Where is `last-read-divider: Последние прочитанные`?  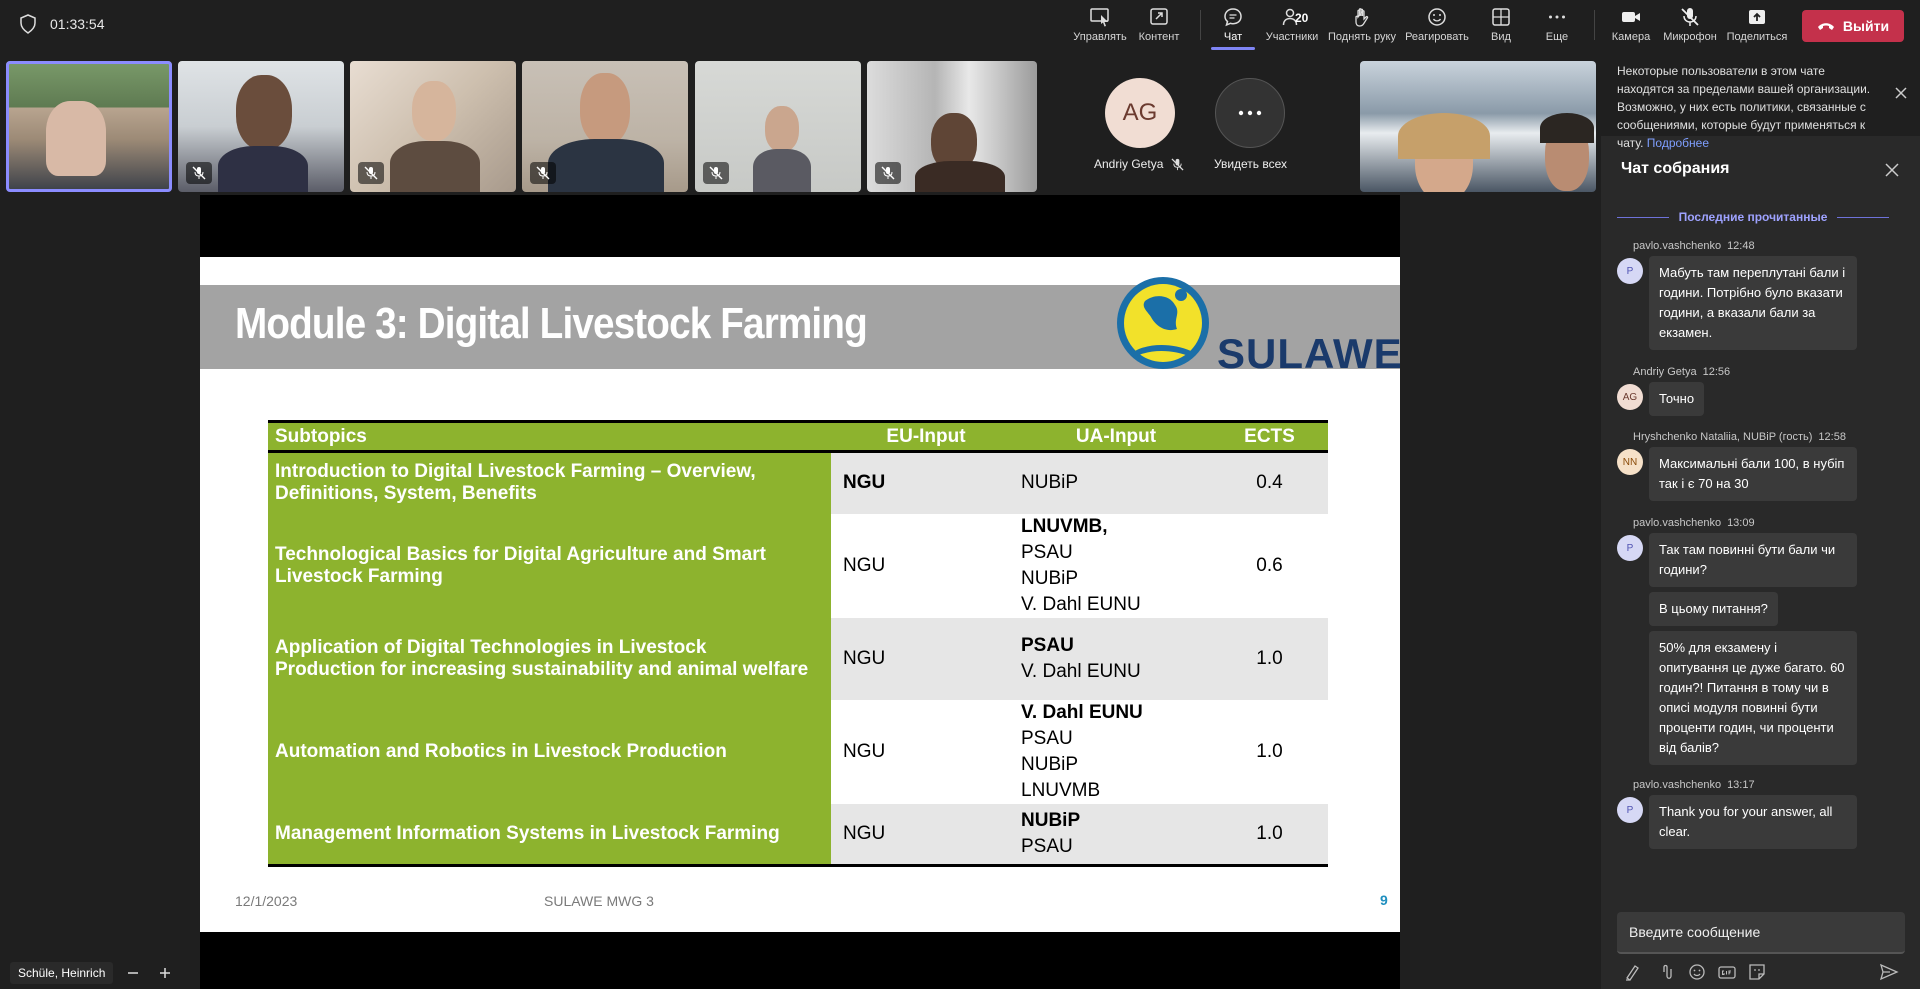
last-read-divider: Последние прочитанные is located at coordinates (1753, 217).